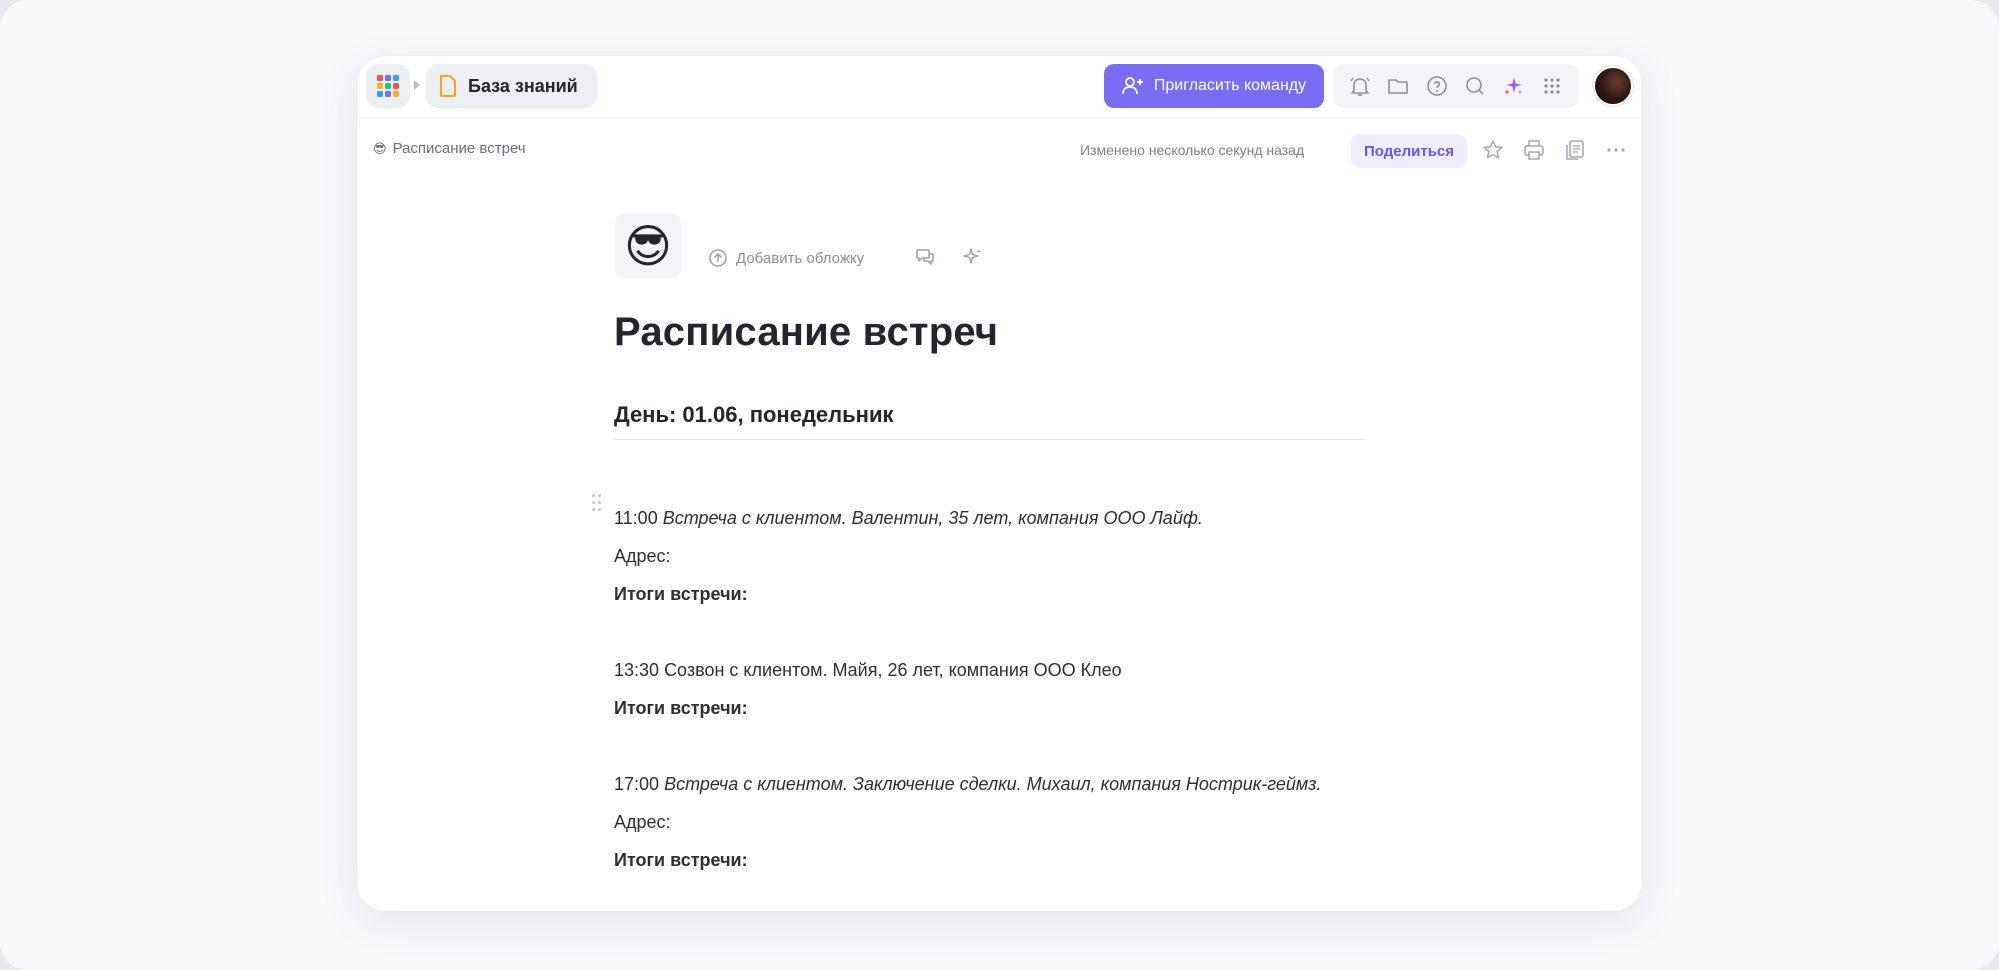 The image size is (1999, 970). I want to click on copy-icon, so click(1575, 150).